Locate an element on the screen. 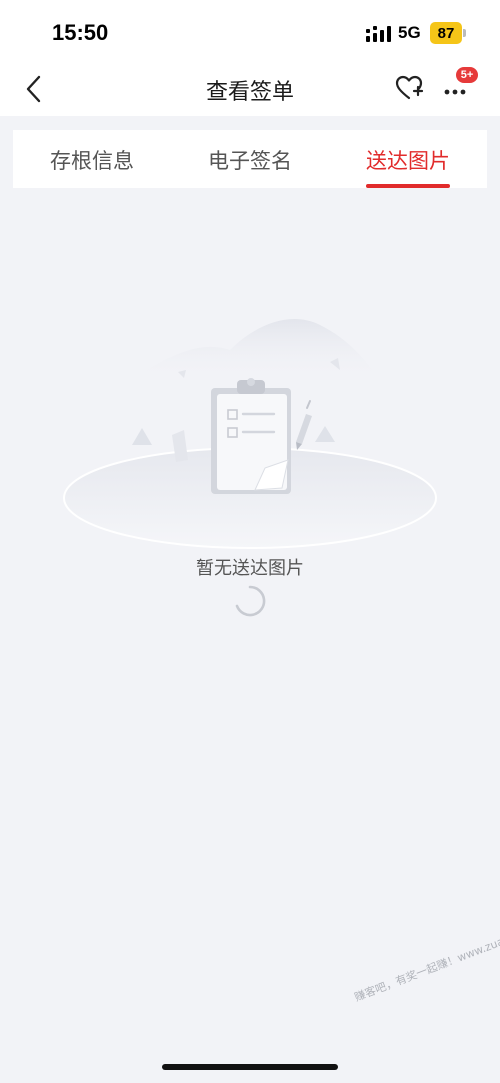 This screenshot has height=1083, width=500. tab-bar: 存根信息 电子签名 送达图片 is located at coordinates (250, 159).